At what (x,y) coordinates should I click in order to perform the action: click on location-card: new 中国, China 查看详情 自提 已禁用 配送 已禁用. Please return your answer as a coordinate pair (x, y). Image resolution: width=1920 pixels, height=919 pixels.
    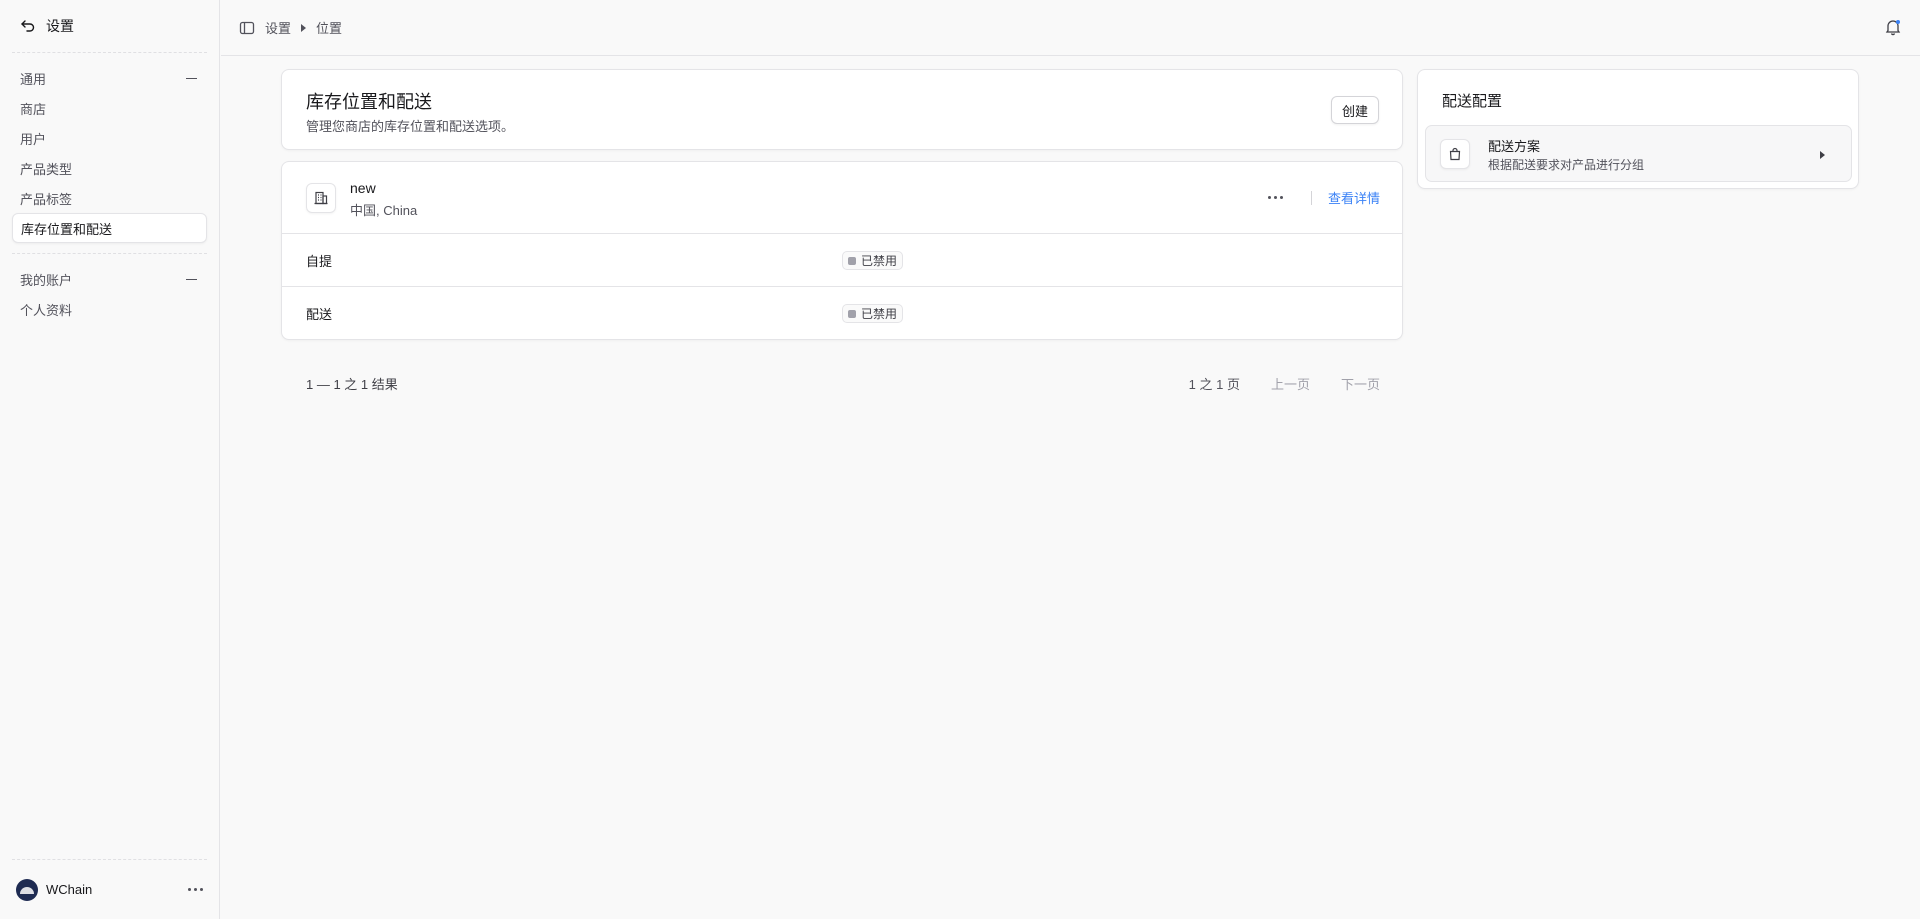
    Looking at the image, I should click on (842, 250).